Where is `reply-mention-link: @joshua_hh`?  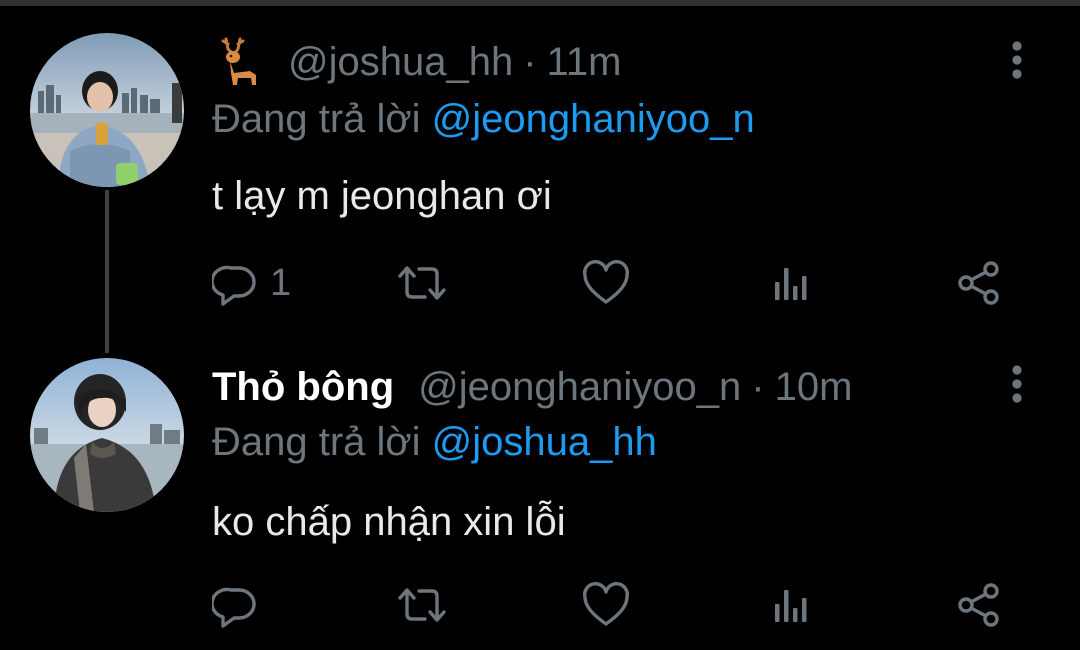
reply-mention-link: @joshua_hh is located at coordinates (544, 442).